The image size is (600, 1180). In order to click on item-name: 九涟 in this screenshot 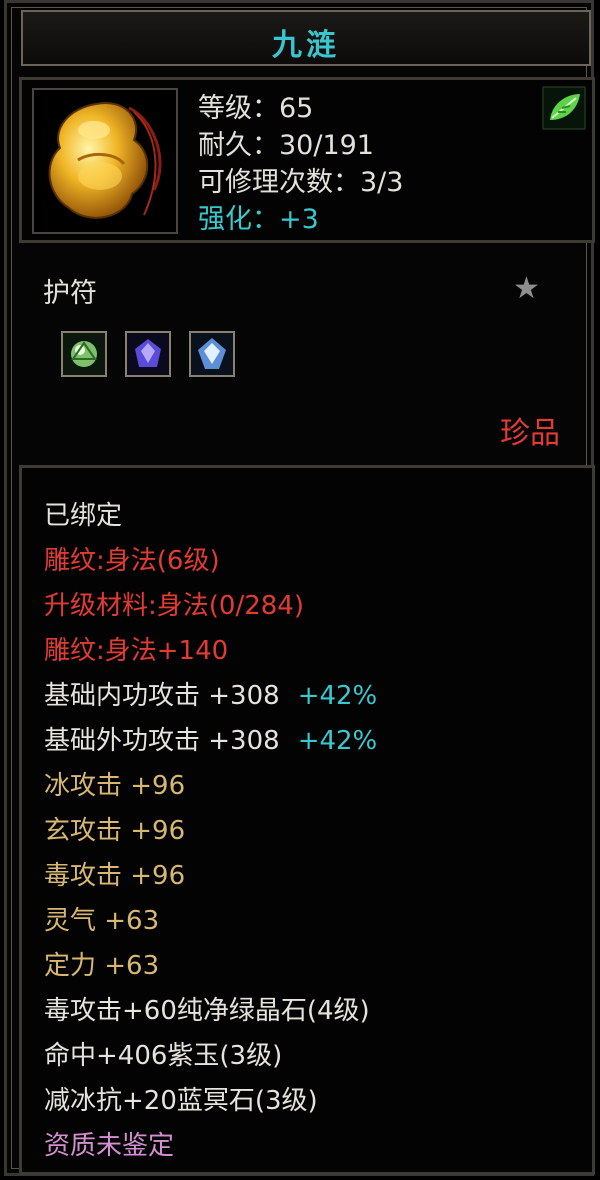, I will do `click(306, 45)`.